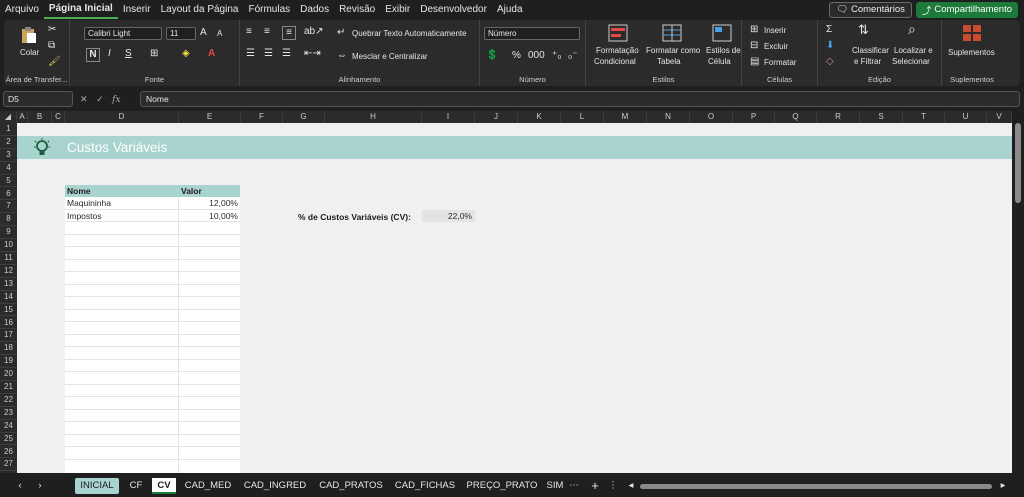 Image resolution: width=1024 pixels, height=497 pixels. What do you see at coordinates (79, 191) in the screenshot?
I see `header-nome: Nome` at bounding box center [79, 191].